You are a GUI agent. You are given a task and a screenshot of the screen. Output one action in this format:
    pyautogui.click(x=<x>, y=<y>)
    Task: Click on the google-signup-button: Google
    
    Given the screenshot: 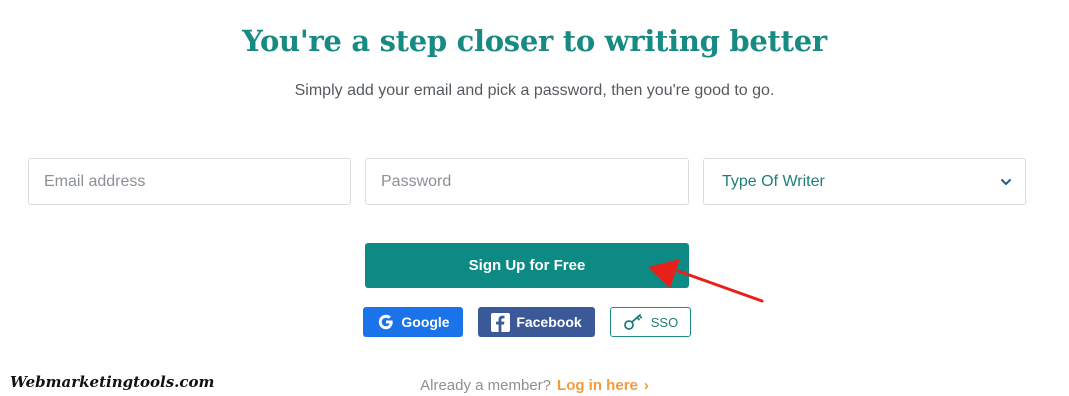 What is the action you would take?
    pyautogui.click(x=413, y=322)
    